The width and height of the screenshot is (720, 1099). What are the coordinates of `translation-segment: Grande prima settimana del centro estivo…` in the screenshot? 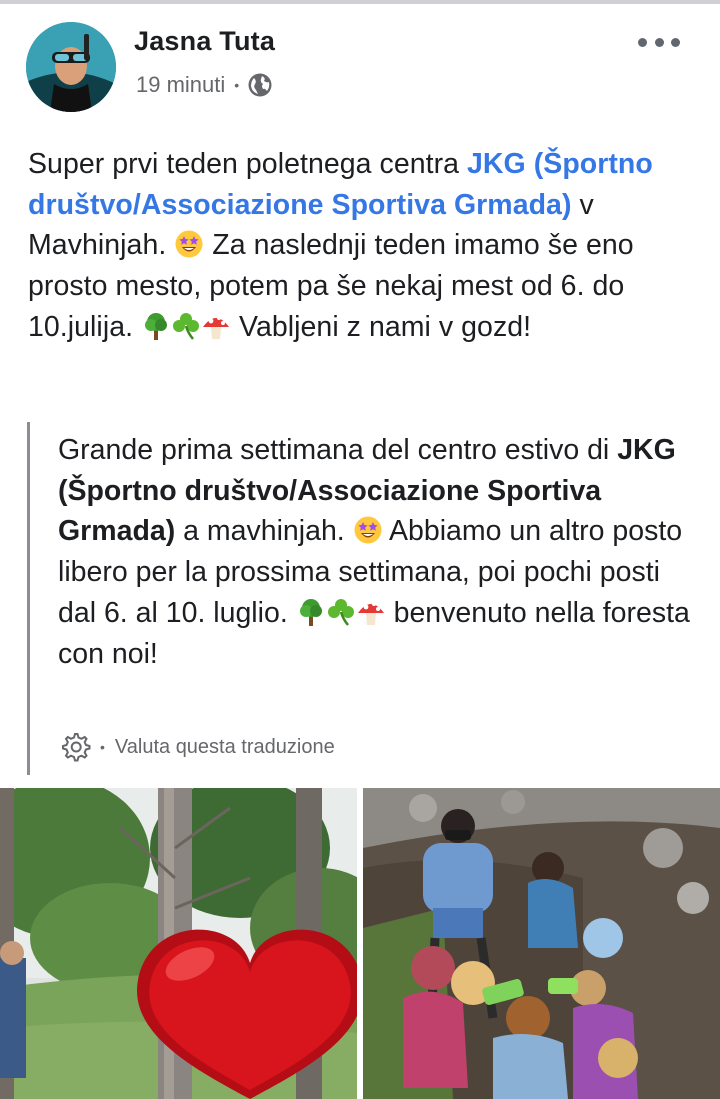 It's located at (338, 450).